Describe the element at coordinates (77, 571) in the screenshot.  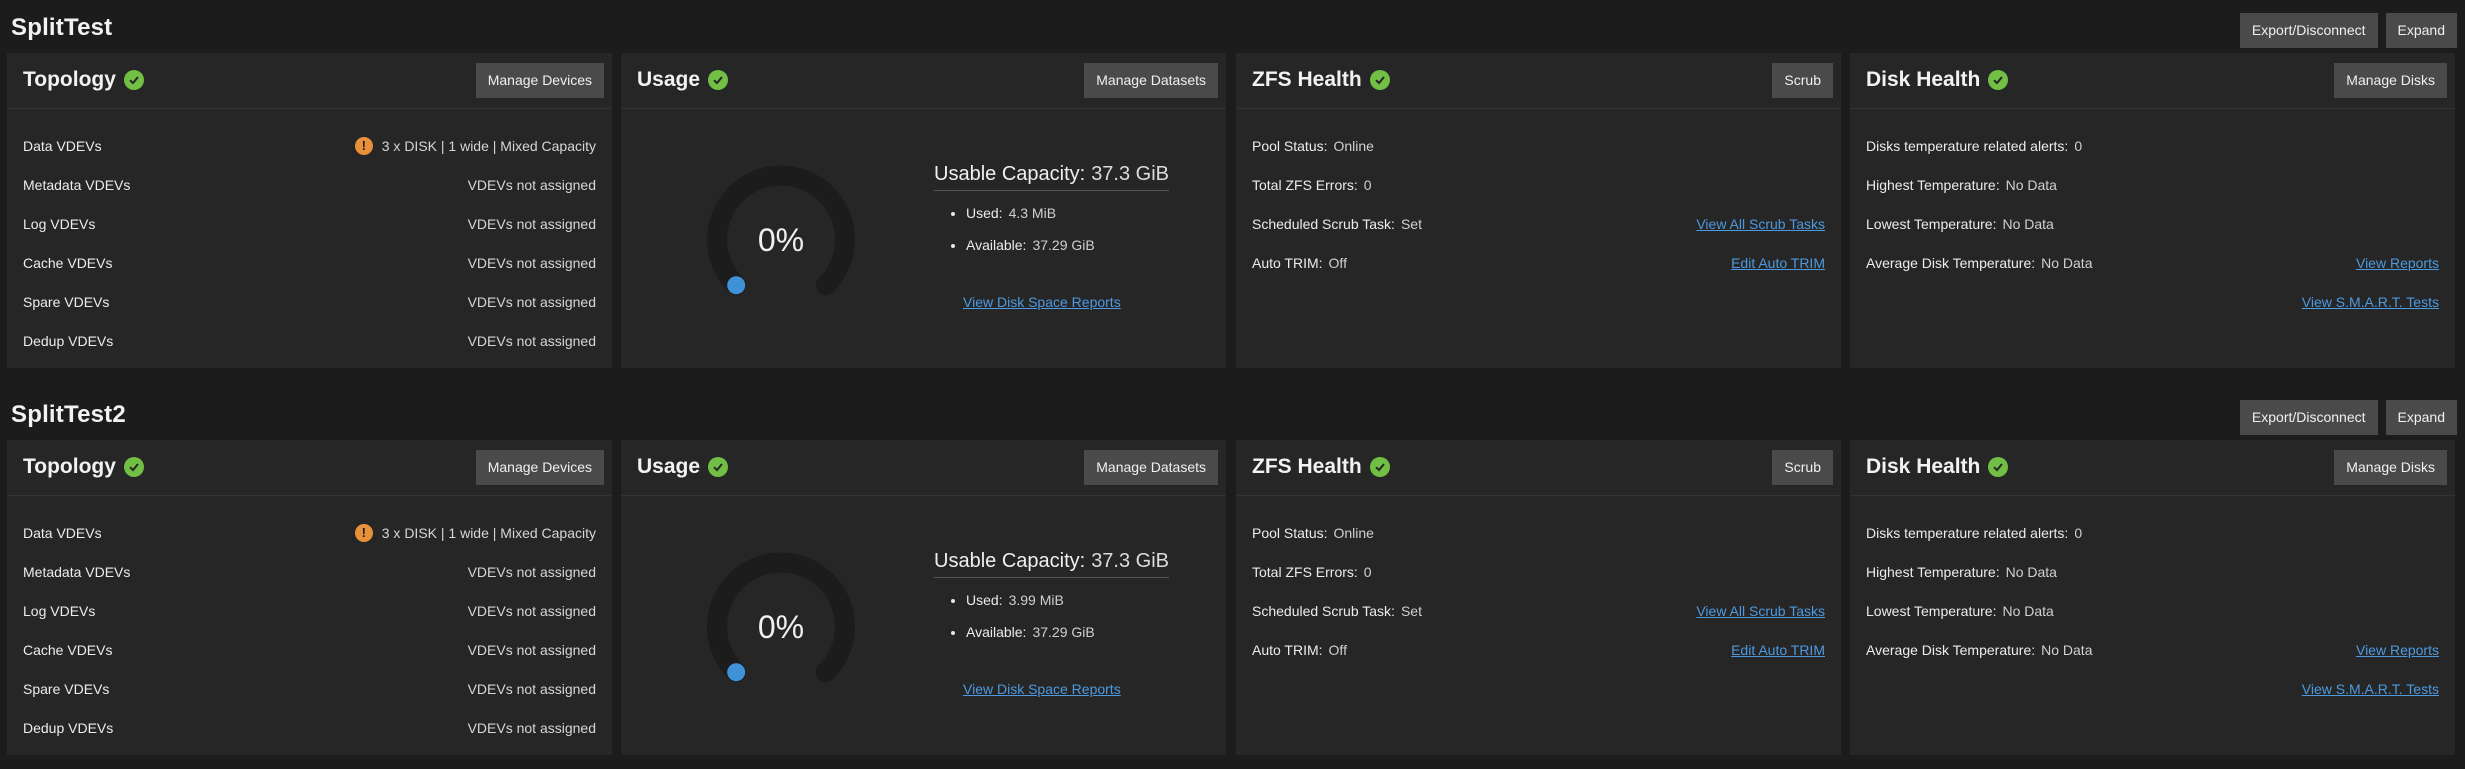
I see `row-label: Metadata VDEVs` at that location.